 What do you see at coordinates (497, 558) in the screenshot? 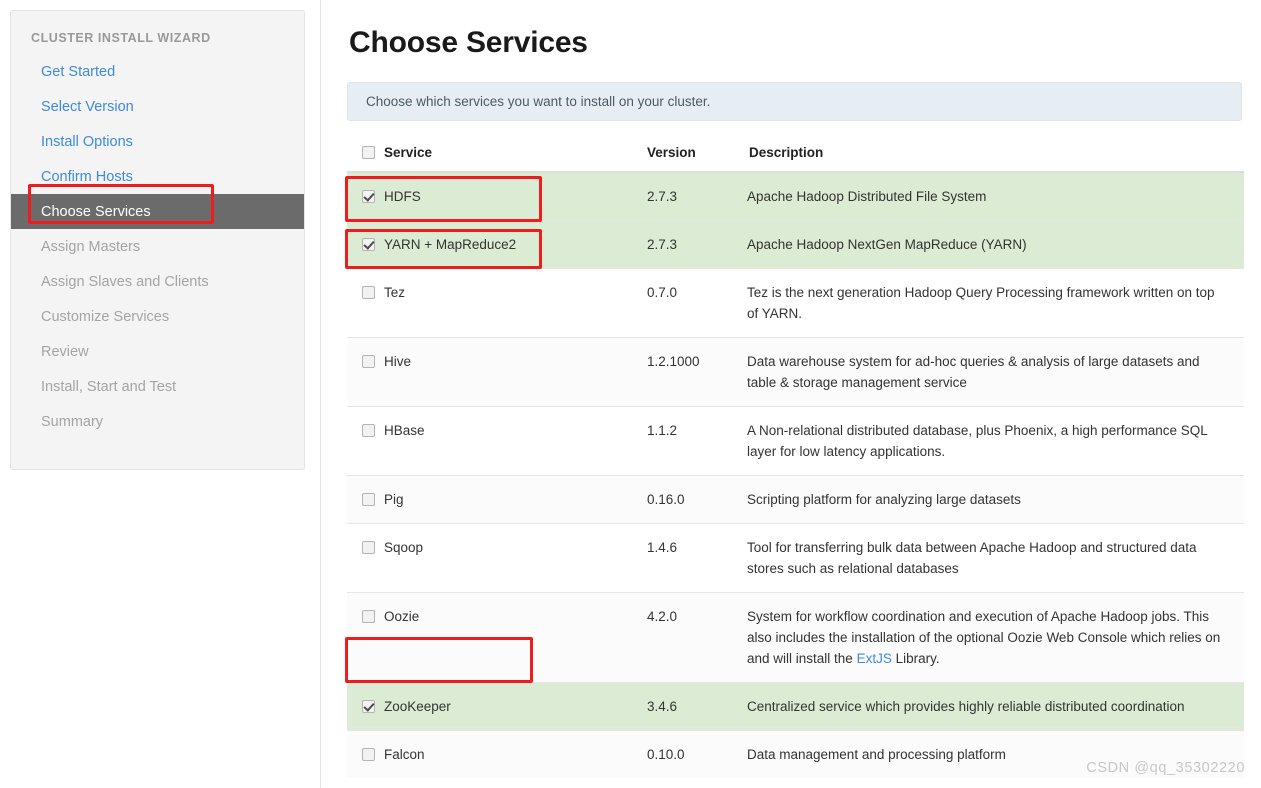
I see `cell-service: Sqoop` at bounding box center [497, 558].